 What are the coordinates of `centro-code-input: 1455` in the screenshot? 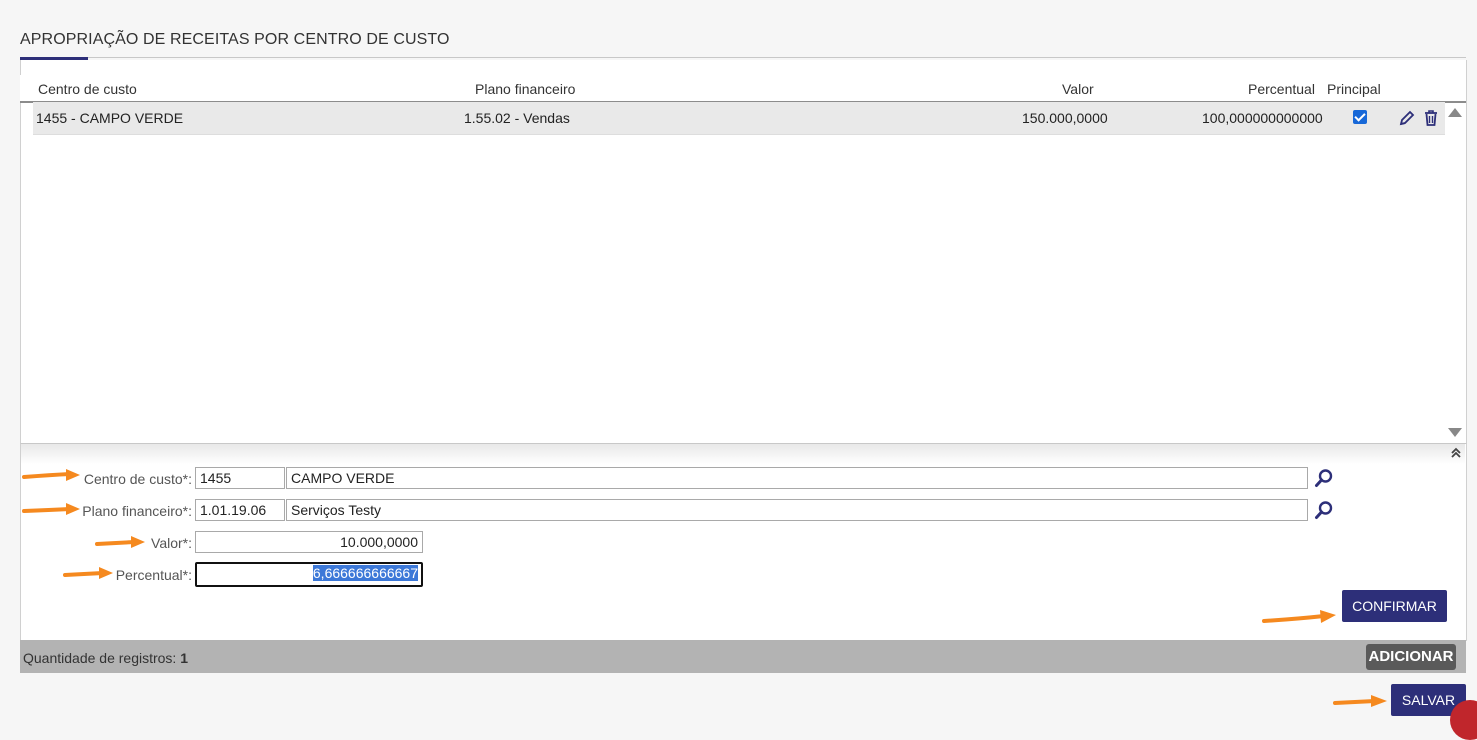 It's located at (240, 478).